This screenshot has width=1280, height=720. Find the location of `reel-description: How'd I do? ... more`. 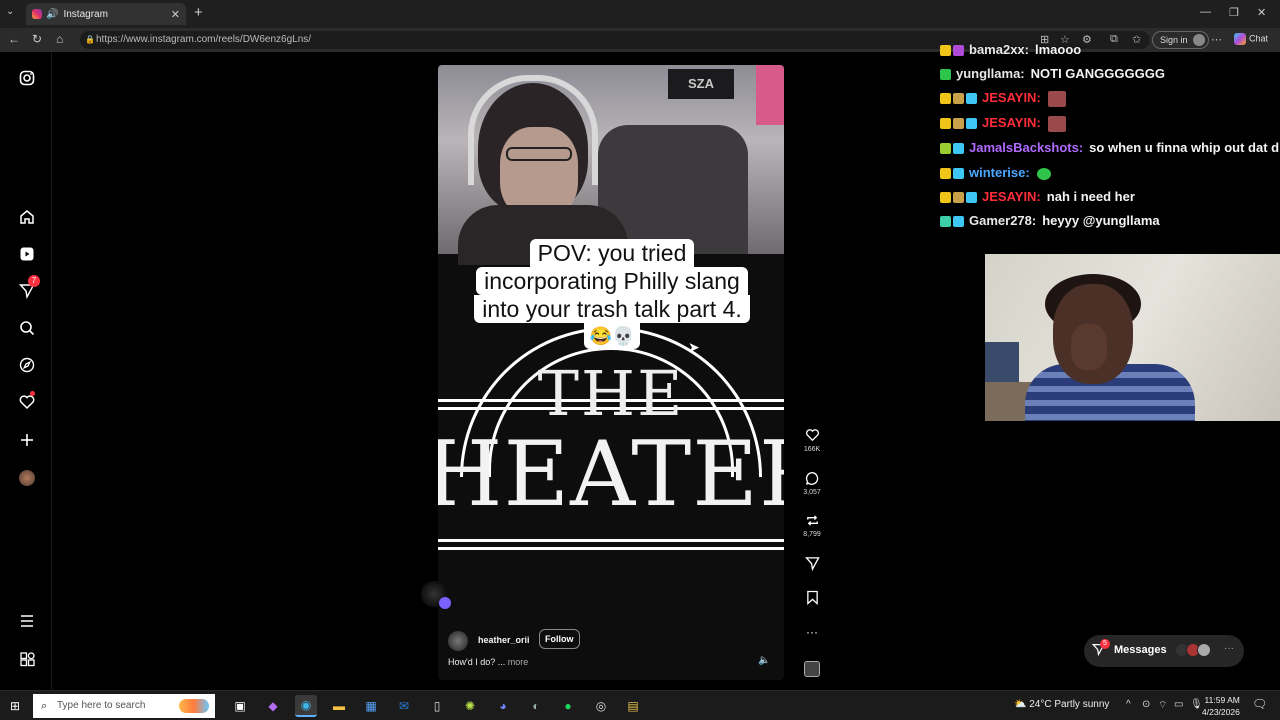

reel-description: How'd I do? ... more is located at coordinates (488, 662).